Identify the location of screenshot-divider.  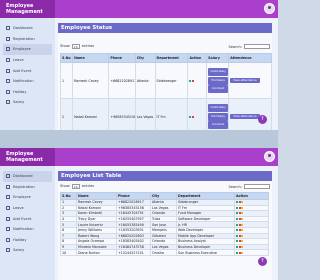
(139, 139).